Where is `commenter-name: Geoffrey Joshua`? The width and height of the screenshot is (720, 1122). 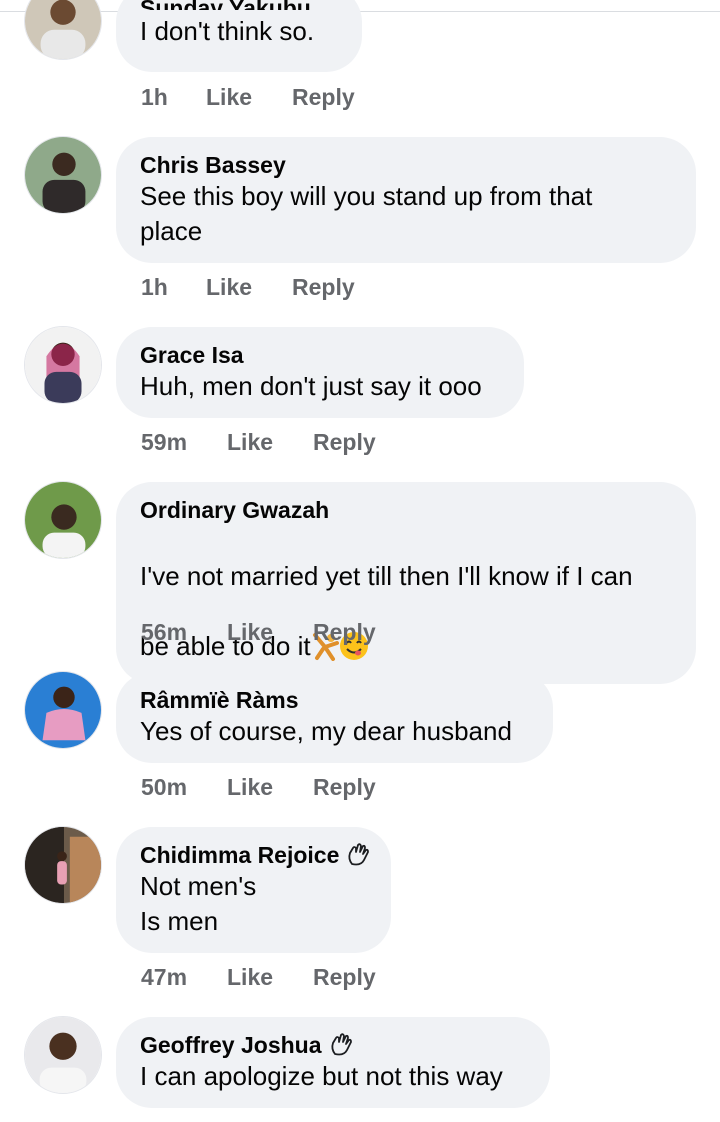
commenter-name: Geoffrey Joshua is located at coordinates (332, 1045).